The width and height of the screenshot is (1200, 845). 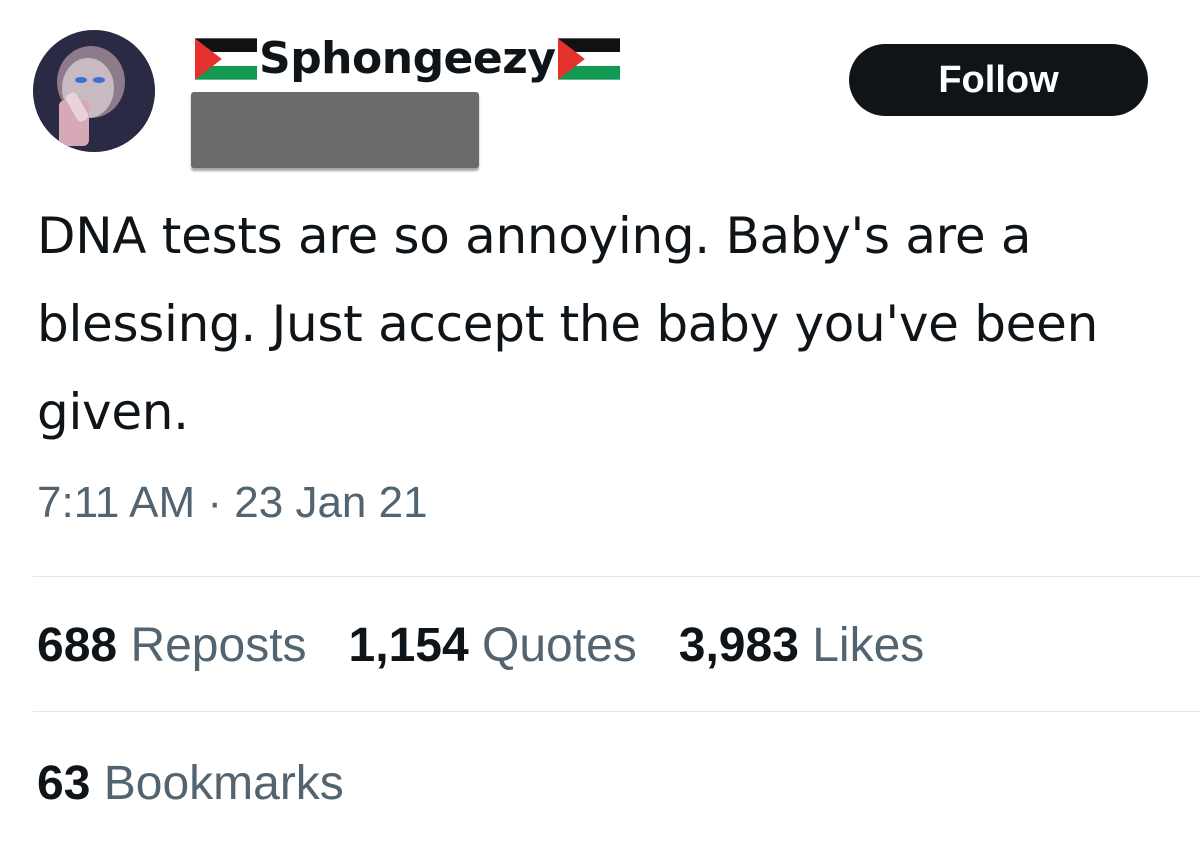 I want to click on reposts-count: 688, so click(x=77, y=645).